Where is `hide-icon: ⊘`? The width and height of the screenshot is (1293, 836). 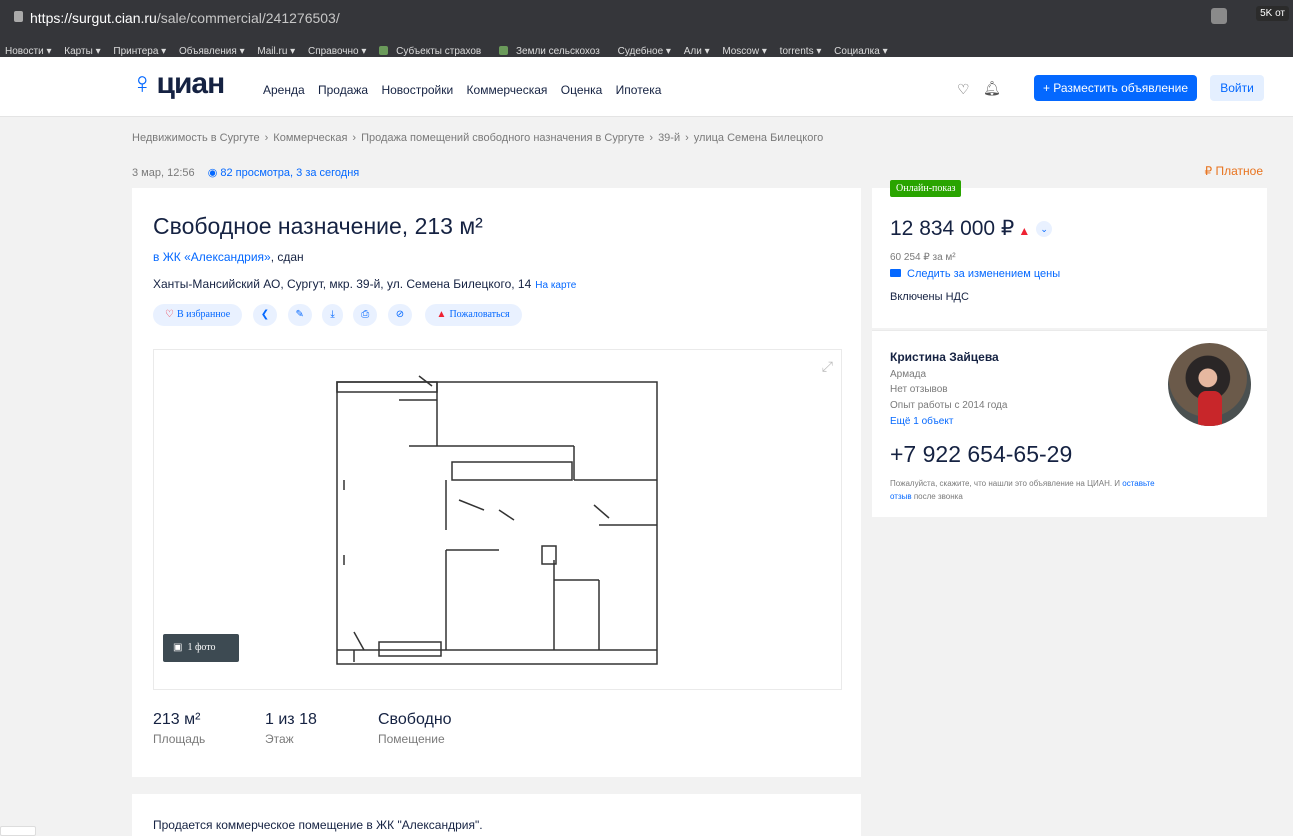
hide-icon: ⊘ is located at coordinates (400, 314).